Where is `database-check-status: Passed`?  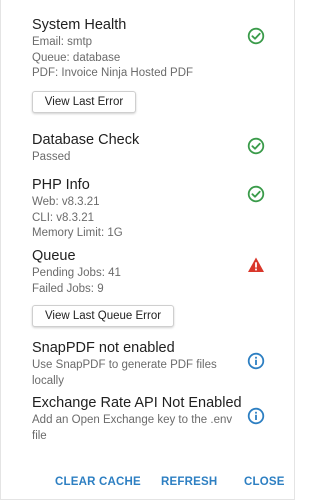
database-check-status: Passed is located at coordinates (51, 157).